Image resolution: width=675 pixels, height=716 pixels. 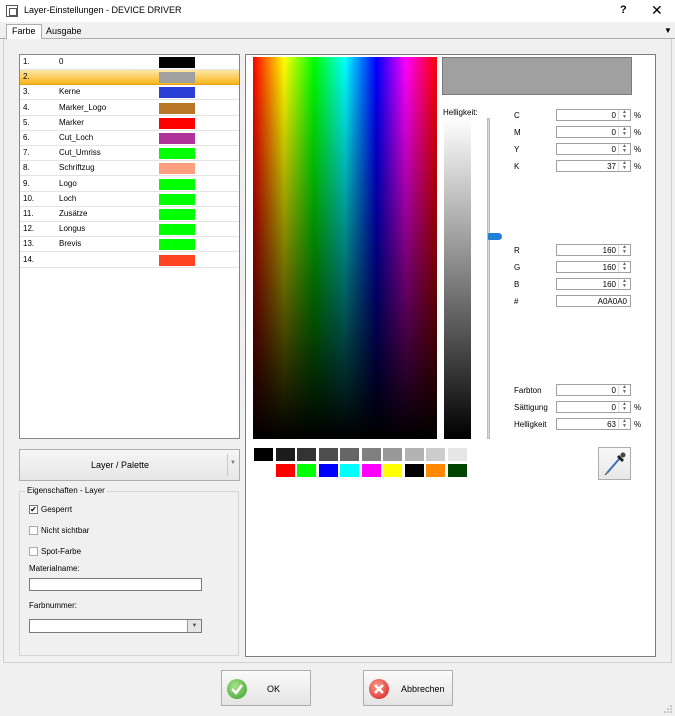 I want to click on spot-farbe-label: Spot-Farbe, so click(x=61, y=551).